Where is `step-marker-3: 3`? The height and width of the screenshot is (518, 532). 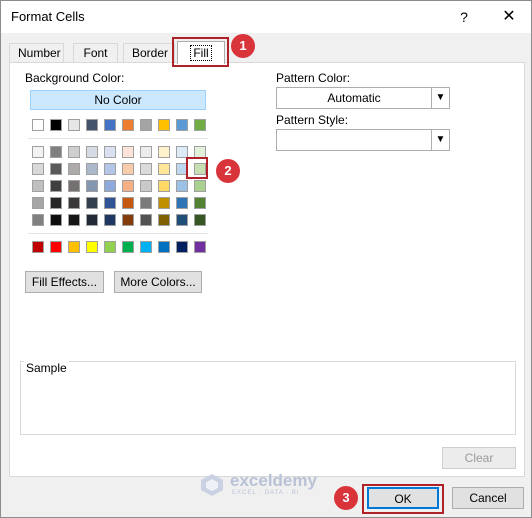
step-marker-3: 3 is located at coordinates (346, 498).